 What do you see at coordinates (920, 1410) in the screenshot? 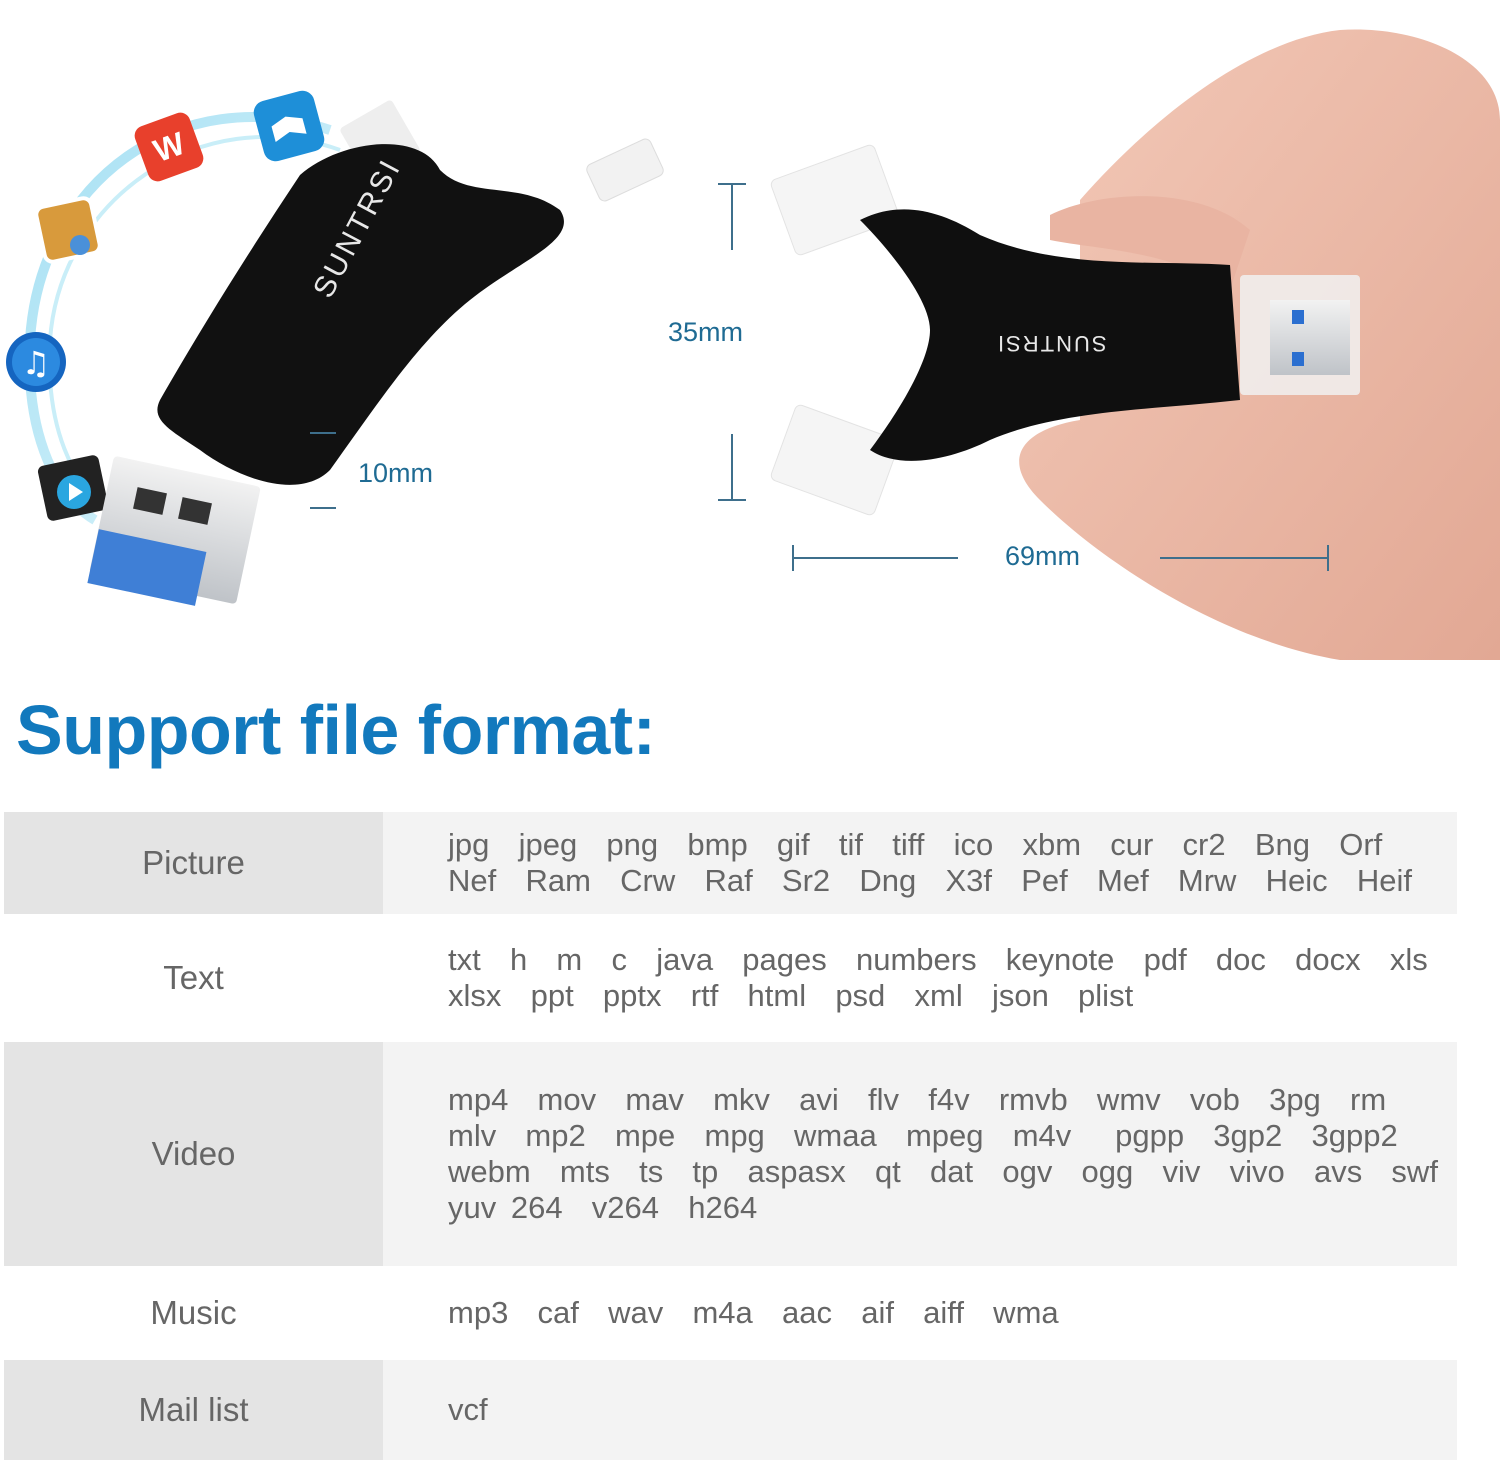
I see `format-list: vcf` at bounding box center [920, 1410].